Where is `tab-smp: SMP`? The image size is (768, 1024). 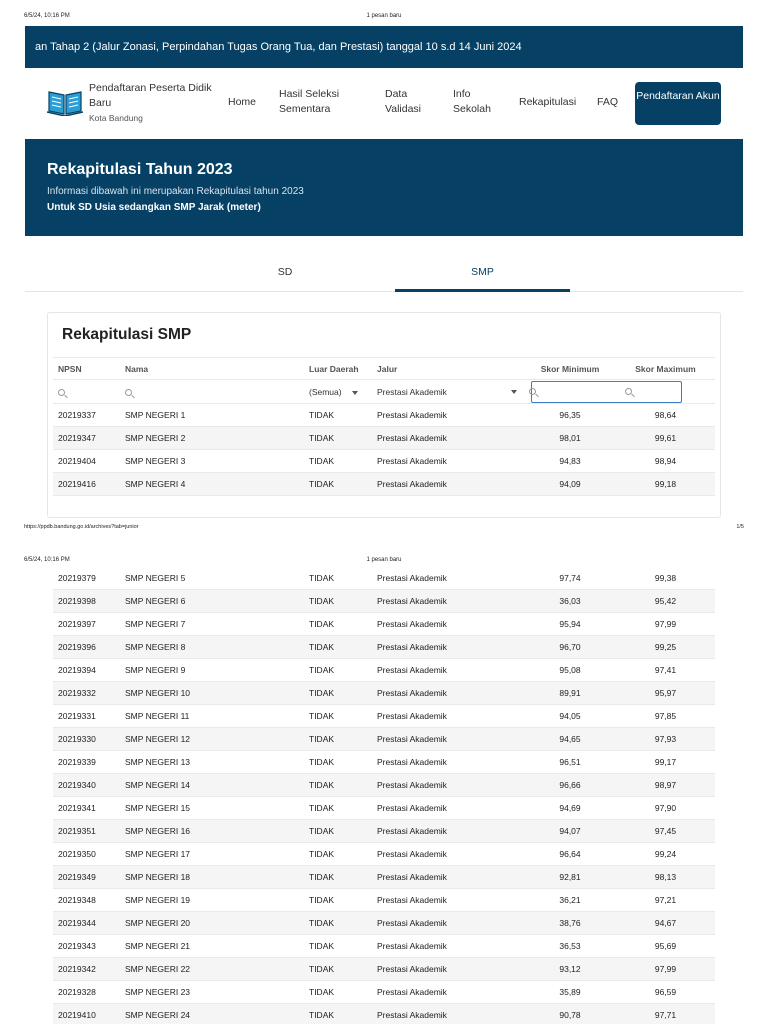 tab-smp: SMP is located at coordinates (482, 275).